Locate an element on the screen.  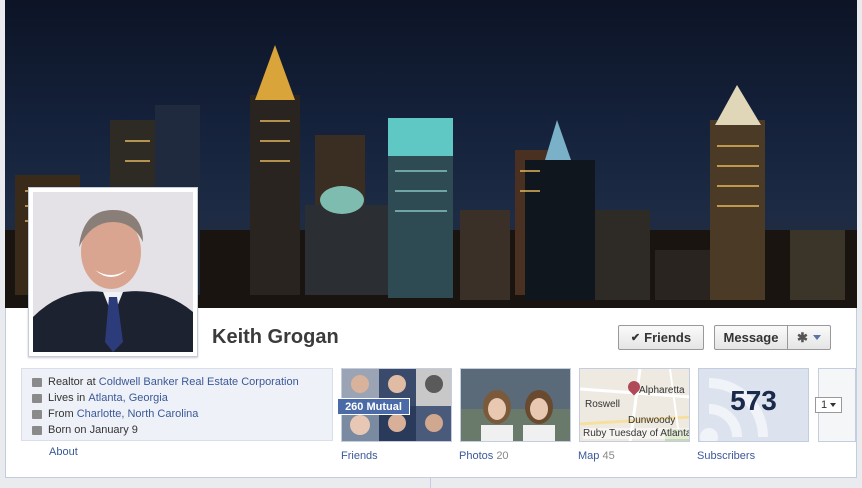
profile-picture is located at coordinates (113, 272).